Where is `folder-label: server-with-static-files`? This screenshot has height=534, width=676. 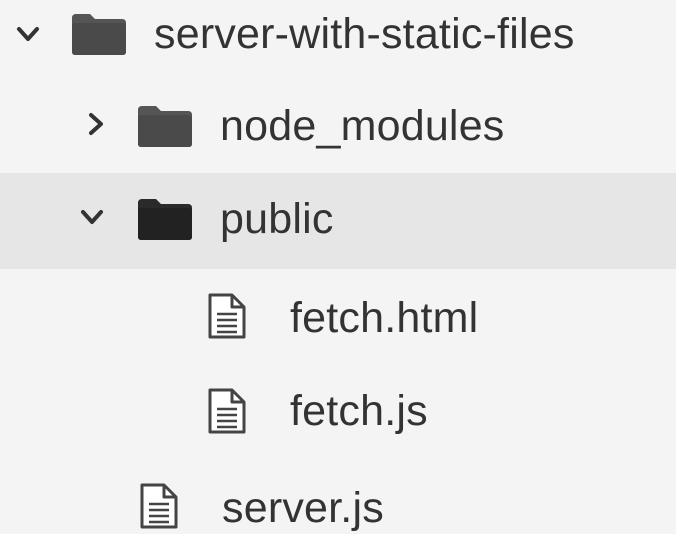
folder-label: server-with-static-files is located at coordinates (364, 34).